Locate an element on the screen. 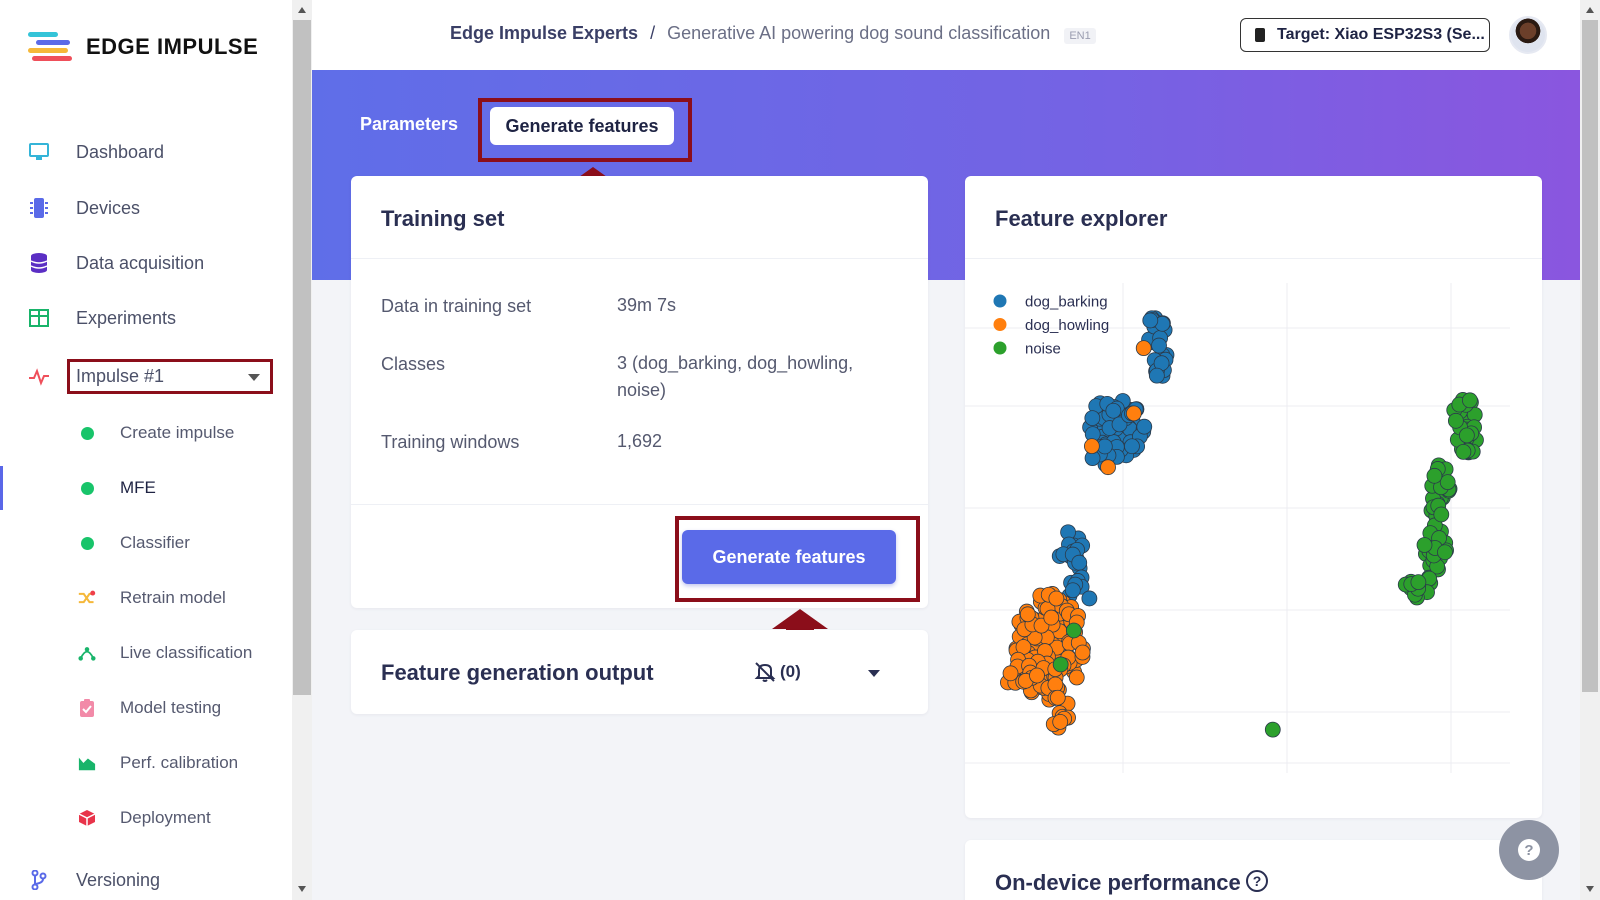 This screenshot has width=1600, height=900. avatar is located at coordinates (1528, 35).